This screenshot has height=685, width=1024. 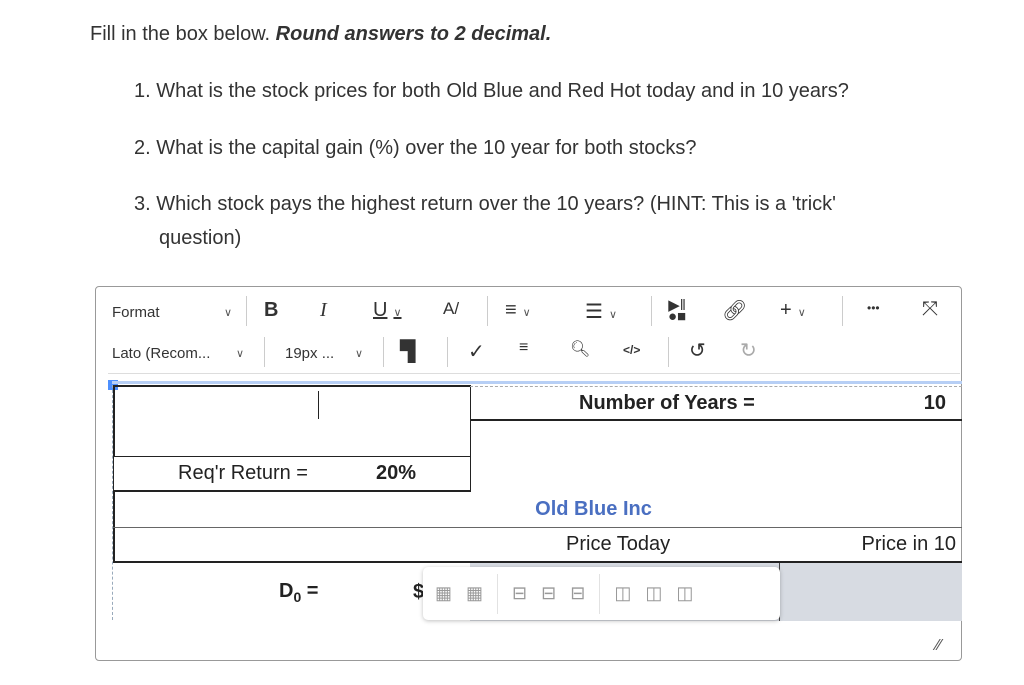 What do you see at coordinates (593, 509) in the screenshot?
I see `company-name: Old Blue Inc` at bounding box center [593, 509].